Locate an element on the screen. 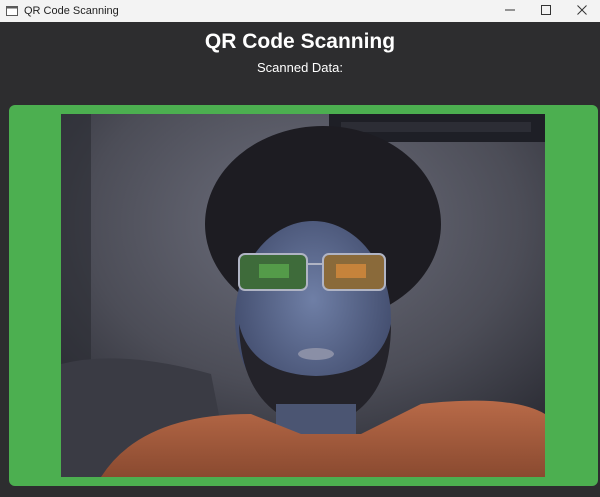  maximize-button is located at coordinates (546, 11).